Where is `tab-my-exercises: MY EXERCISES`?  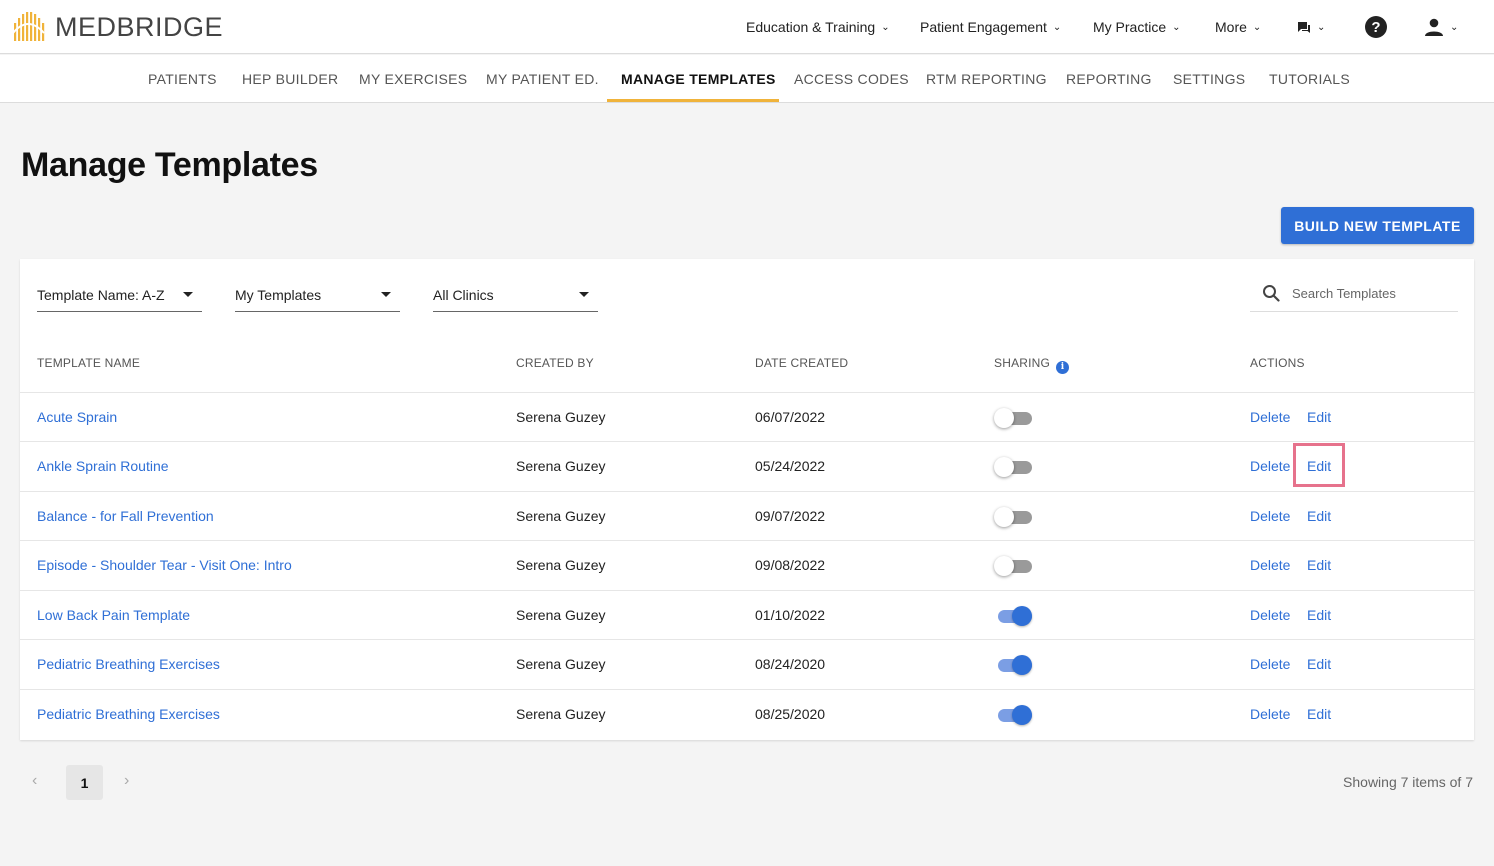 tab-my-exercises: MY EXERCISES is located at coordinates (413, 79).